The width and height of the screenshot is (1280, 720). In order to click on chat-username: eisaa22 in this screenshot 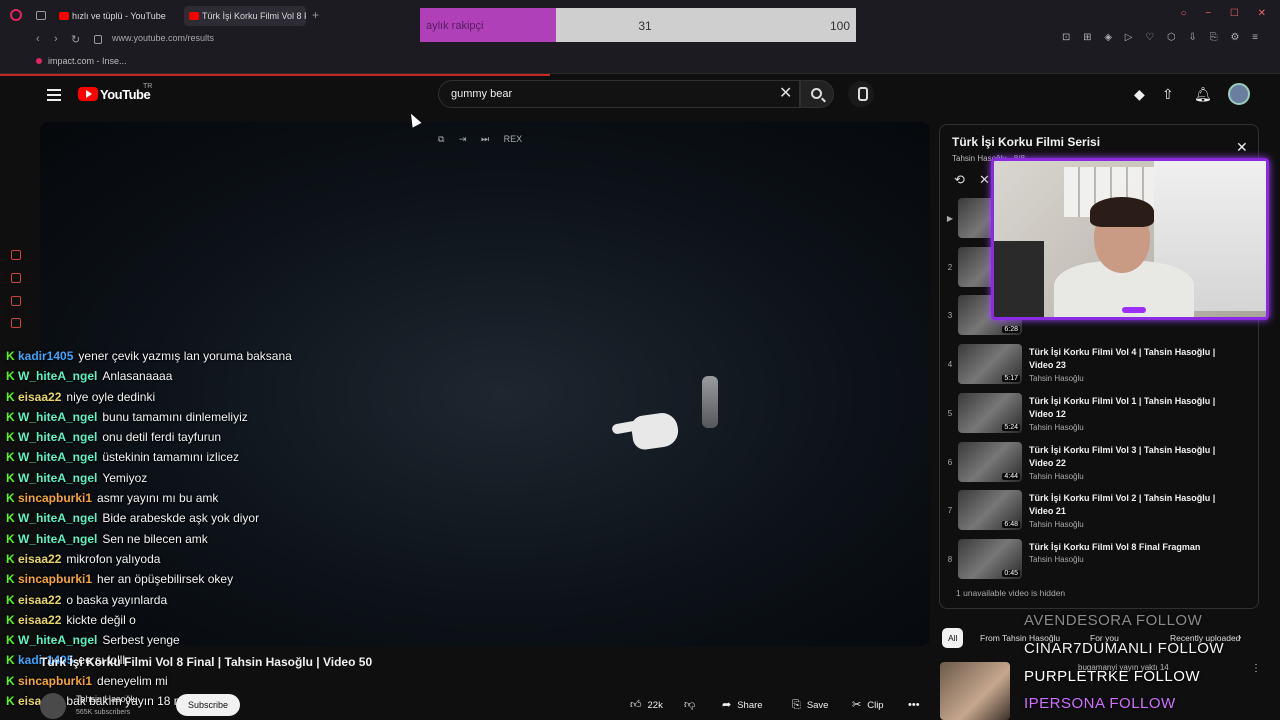, I will do `click(40, 599)`.